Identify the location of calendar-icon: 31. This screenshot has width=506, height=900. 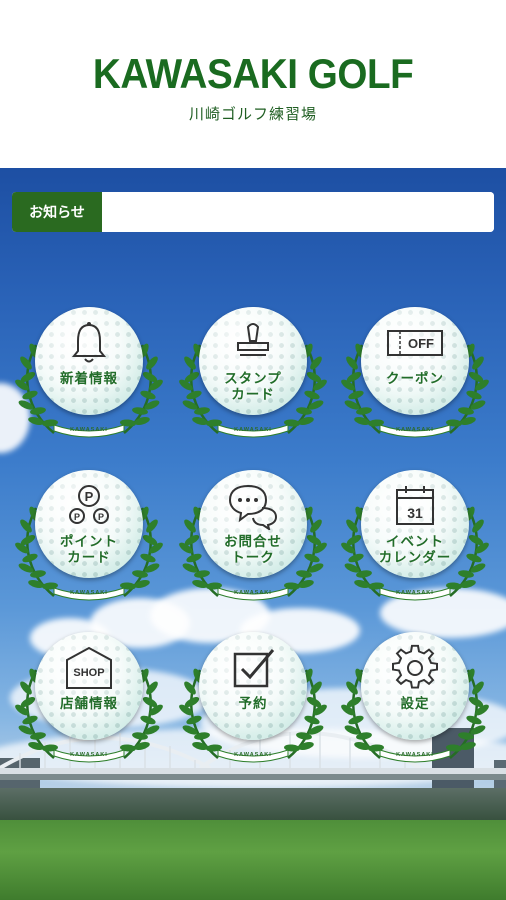
(415, 506).